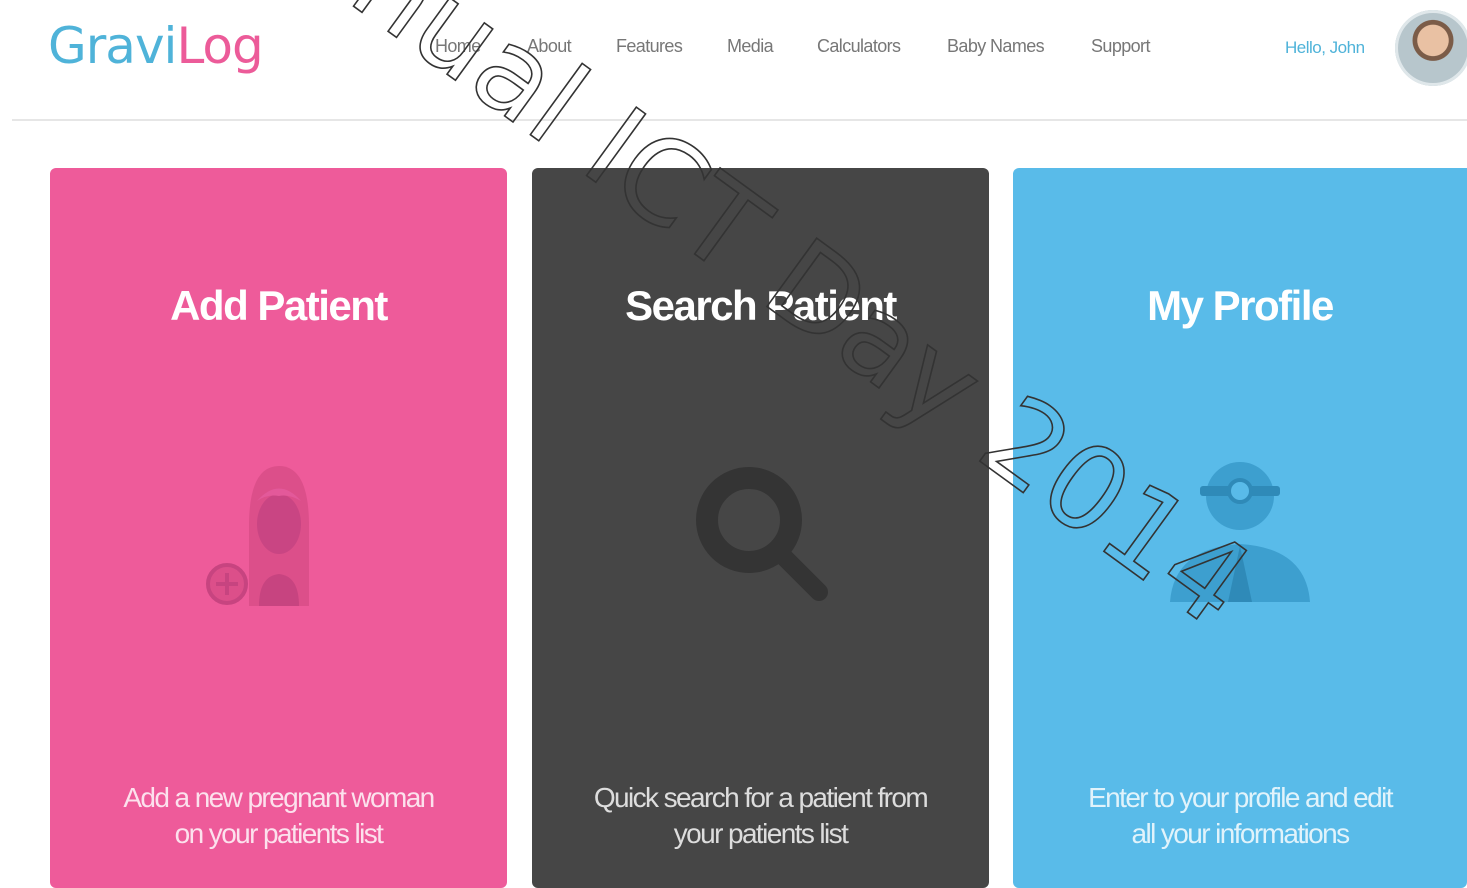 The width and height of the screenshot is (1467, 888). I want to click on nav-features: Features, so click(649, 46).